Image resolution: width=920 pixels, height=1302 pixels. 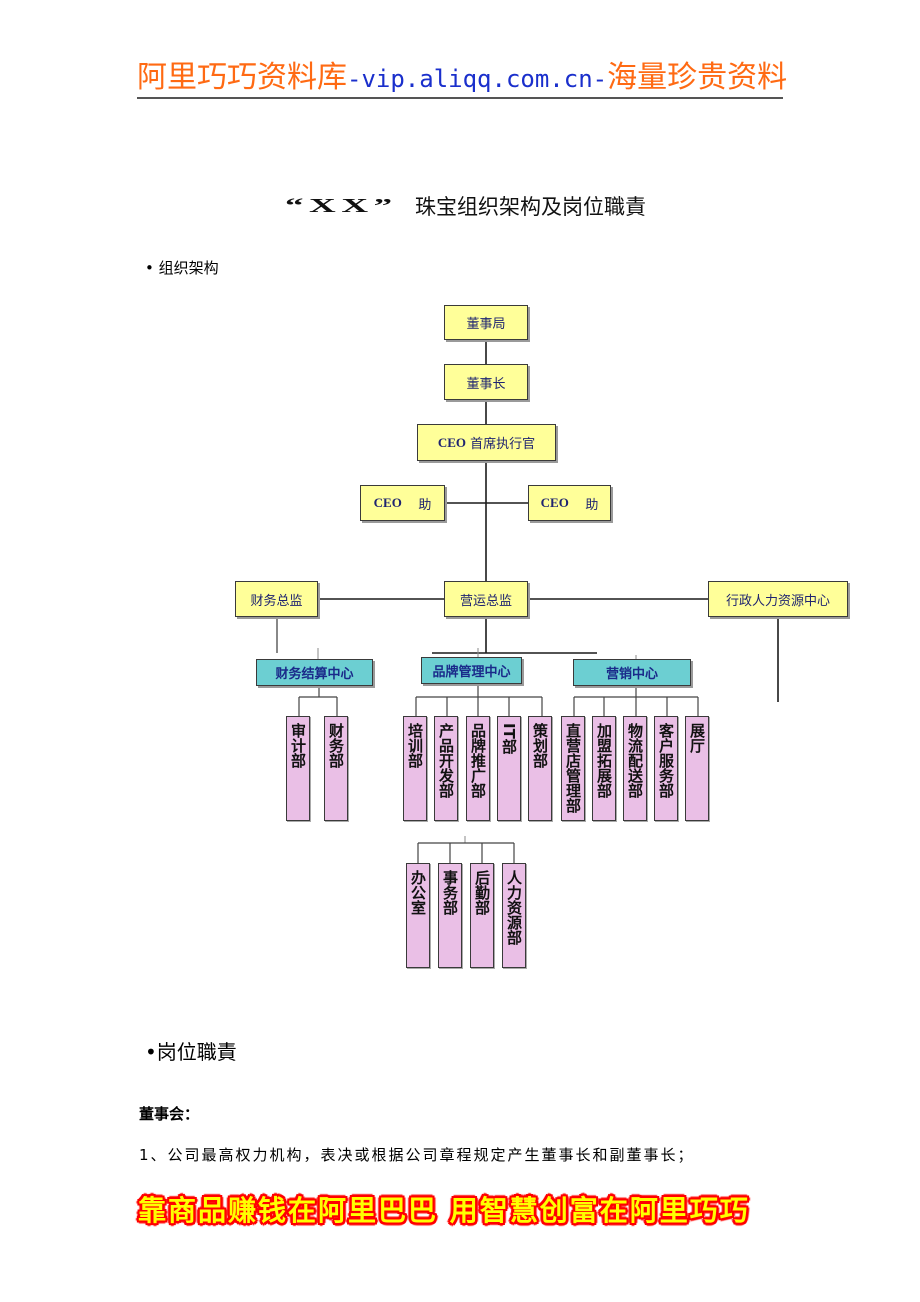 I want to click on header-url: -vip.aliqq.com.cn-, so click(x=477, y=79).